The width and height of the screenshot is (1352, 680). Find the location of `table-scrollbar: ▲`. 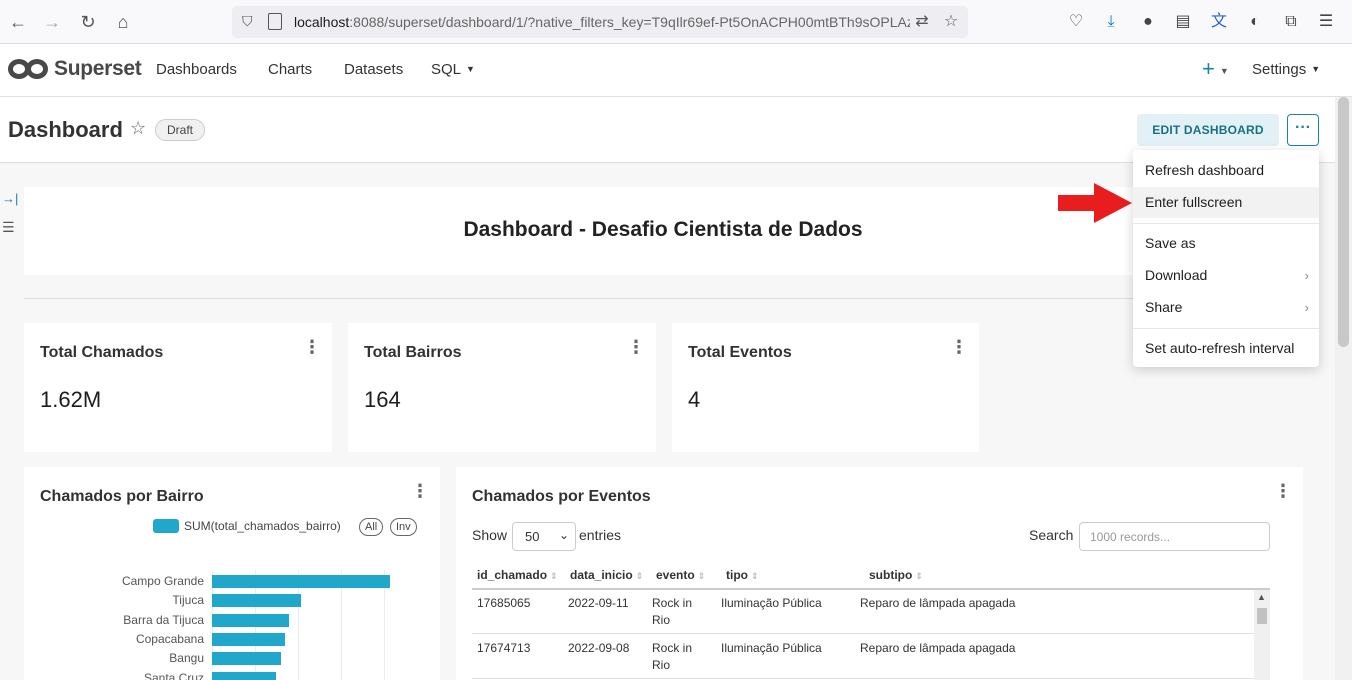

table-scrollbar: ▲ is located at coordinates (1262, 635).